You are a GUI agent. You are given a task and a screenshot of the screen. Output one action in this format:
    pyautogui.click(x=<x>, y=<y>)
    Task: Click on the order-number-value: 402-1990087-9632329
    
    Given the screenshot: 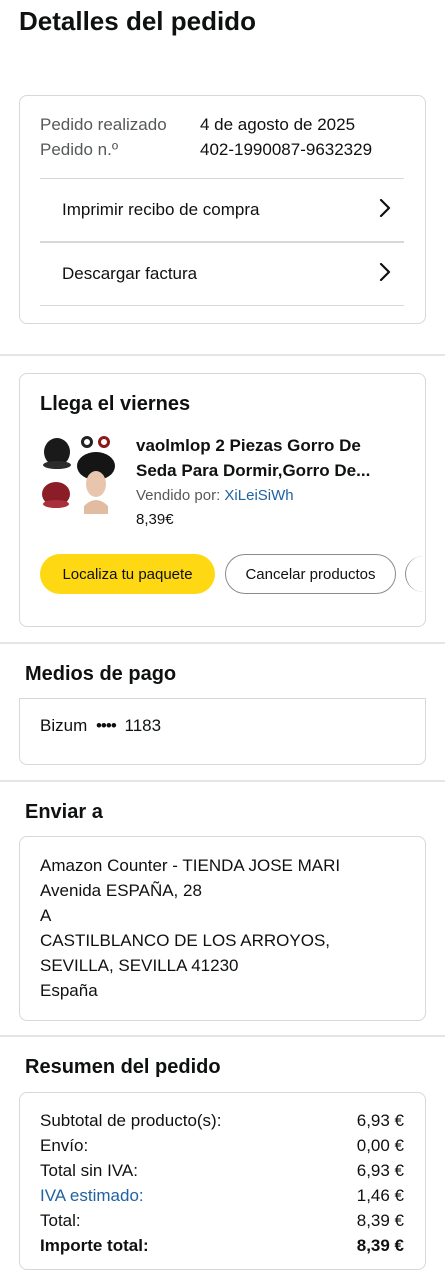 What is the action you would take?
    pyautogui.click(x=286, y=149)
    